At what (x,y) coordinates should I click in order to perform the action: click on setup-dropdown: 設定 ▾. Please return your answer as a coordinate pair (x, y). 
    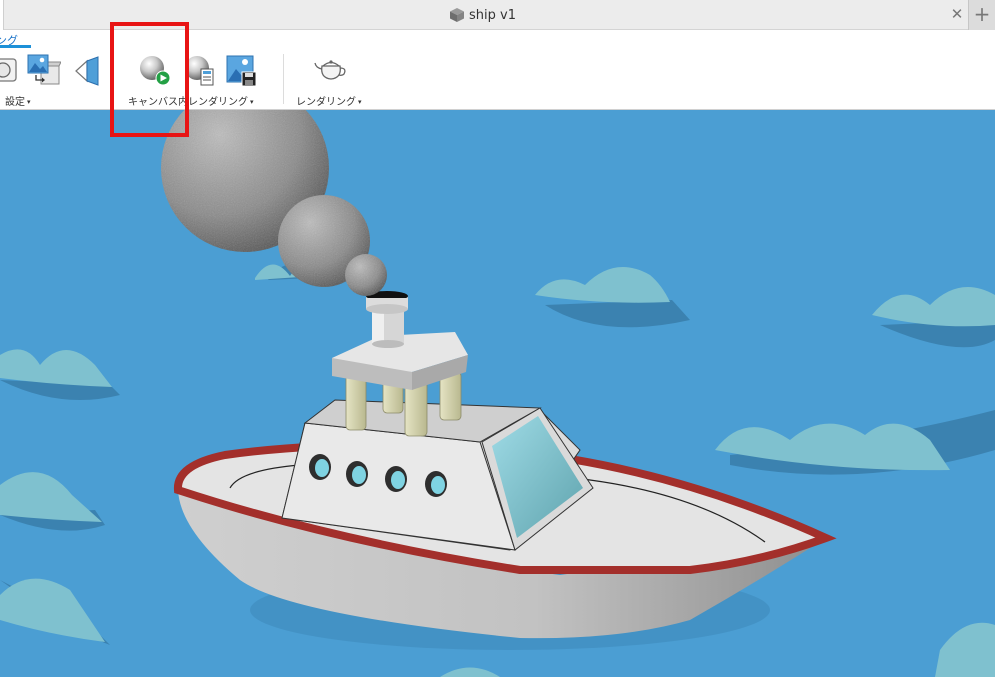
    Looking at the image, I should click on (18, 100).